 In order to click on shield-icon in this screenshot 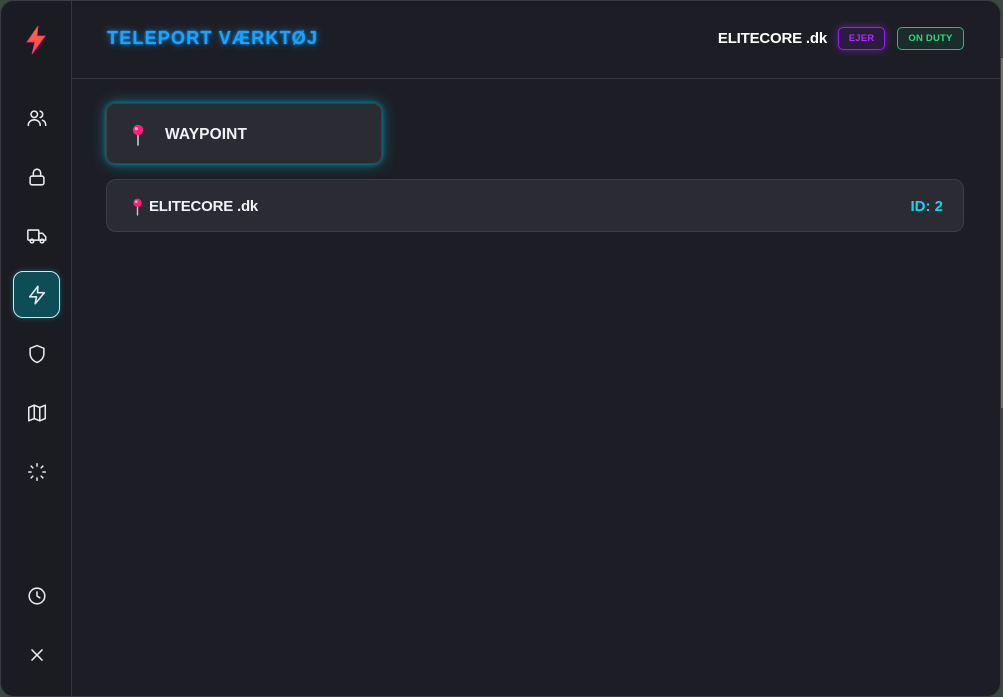, I will do `click(36, 353)`.